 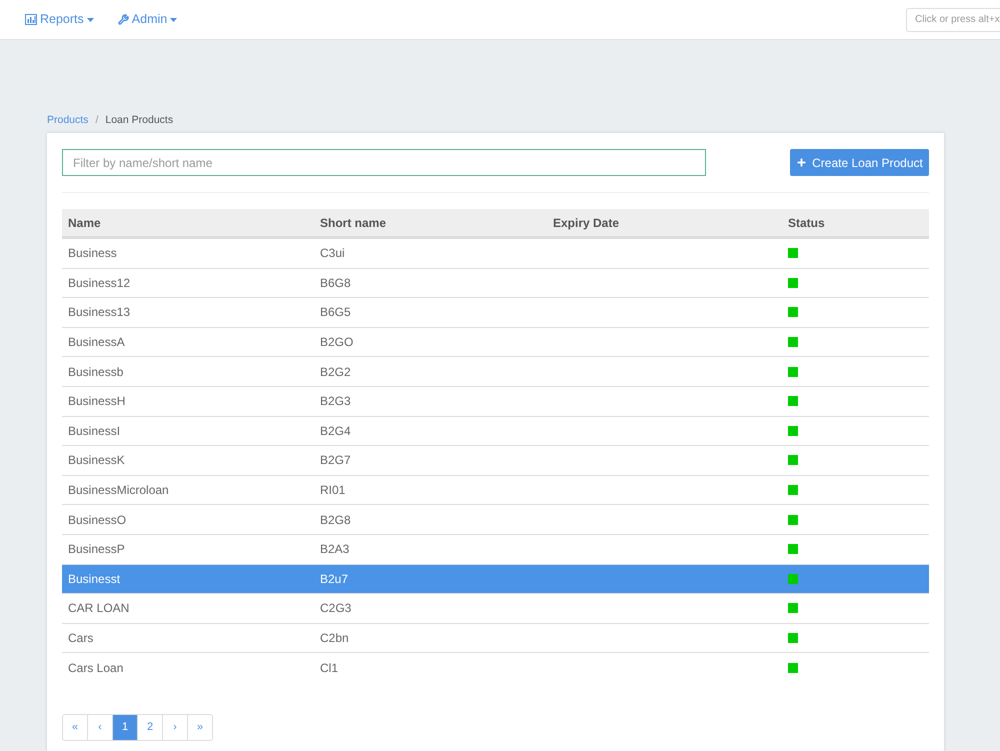 I want to click on search-field: Click or press alt+x, so click(x=953, y=20).